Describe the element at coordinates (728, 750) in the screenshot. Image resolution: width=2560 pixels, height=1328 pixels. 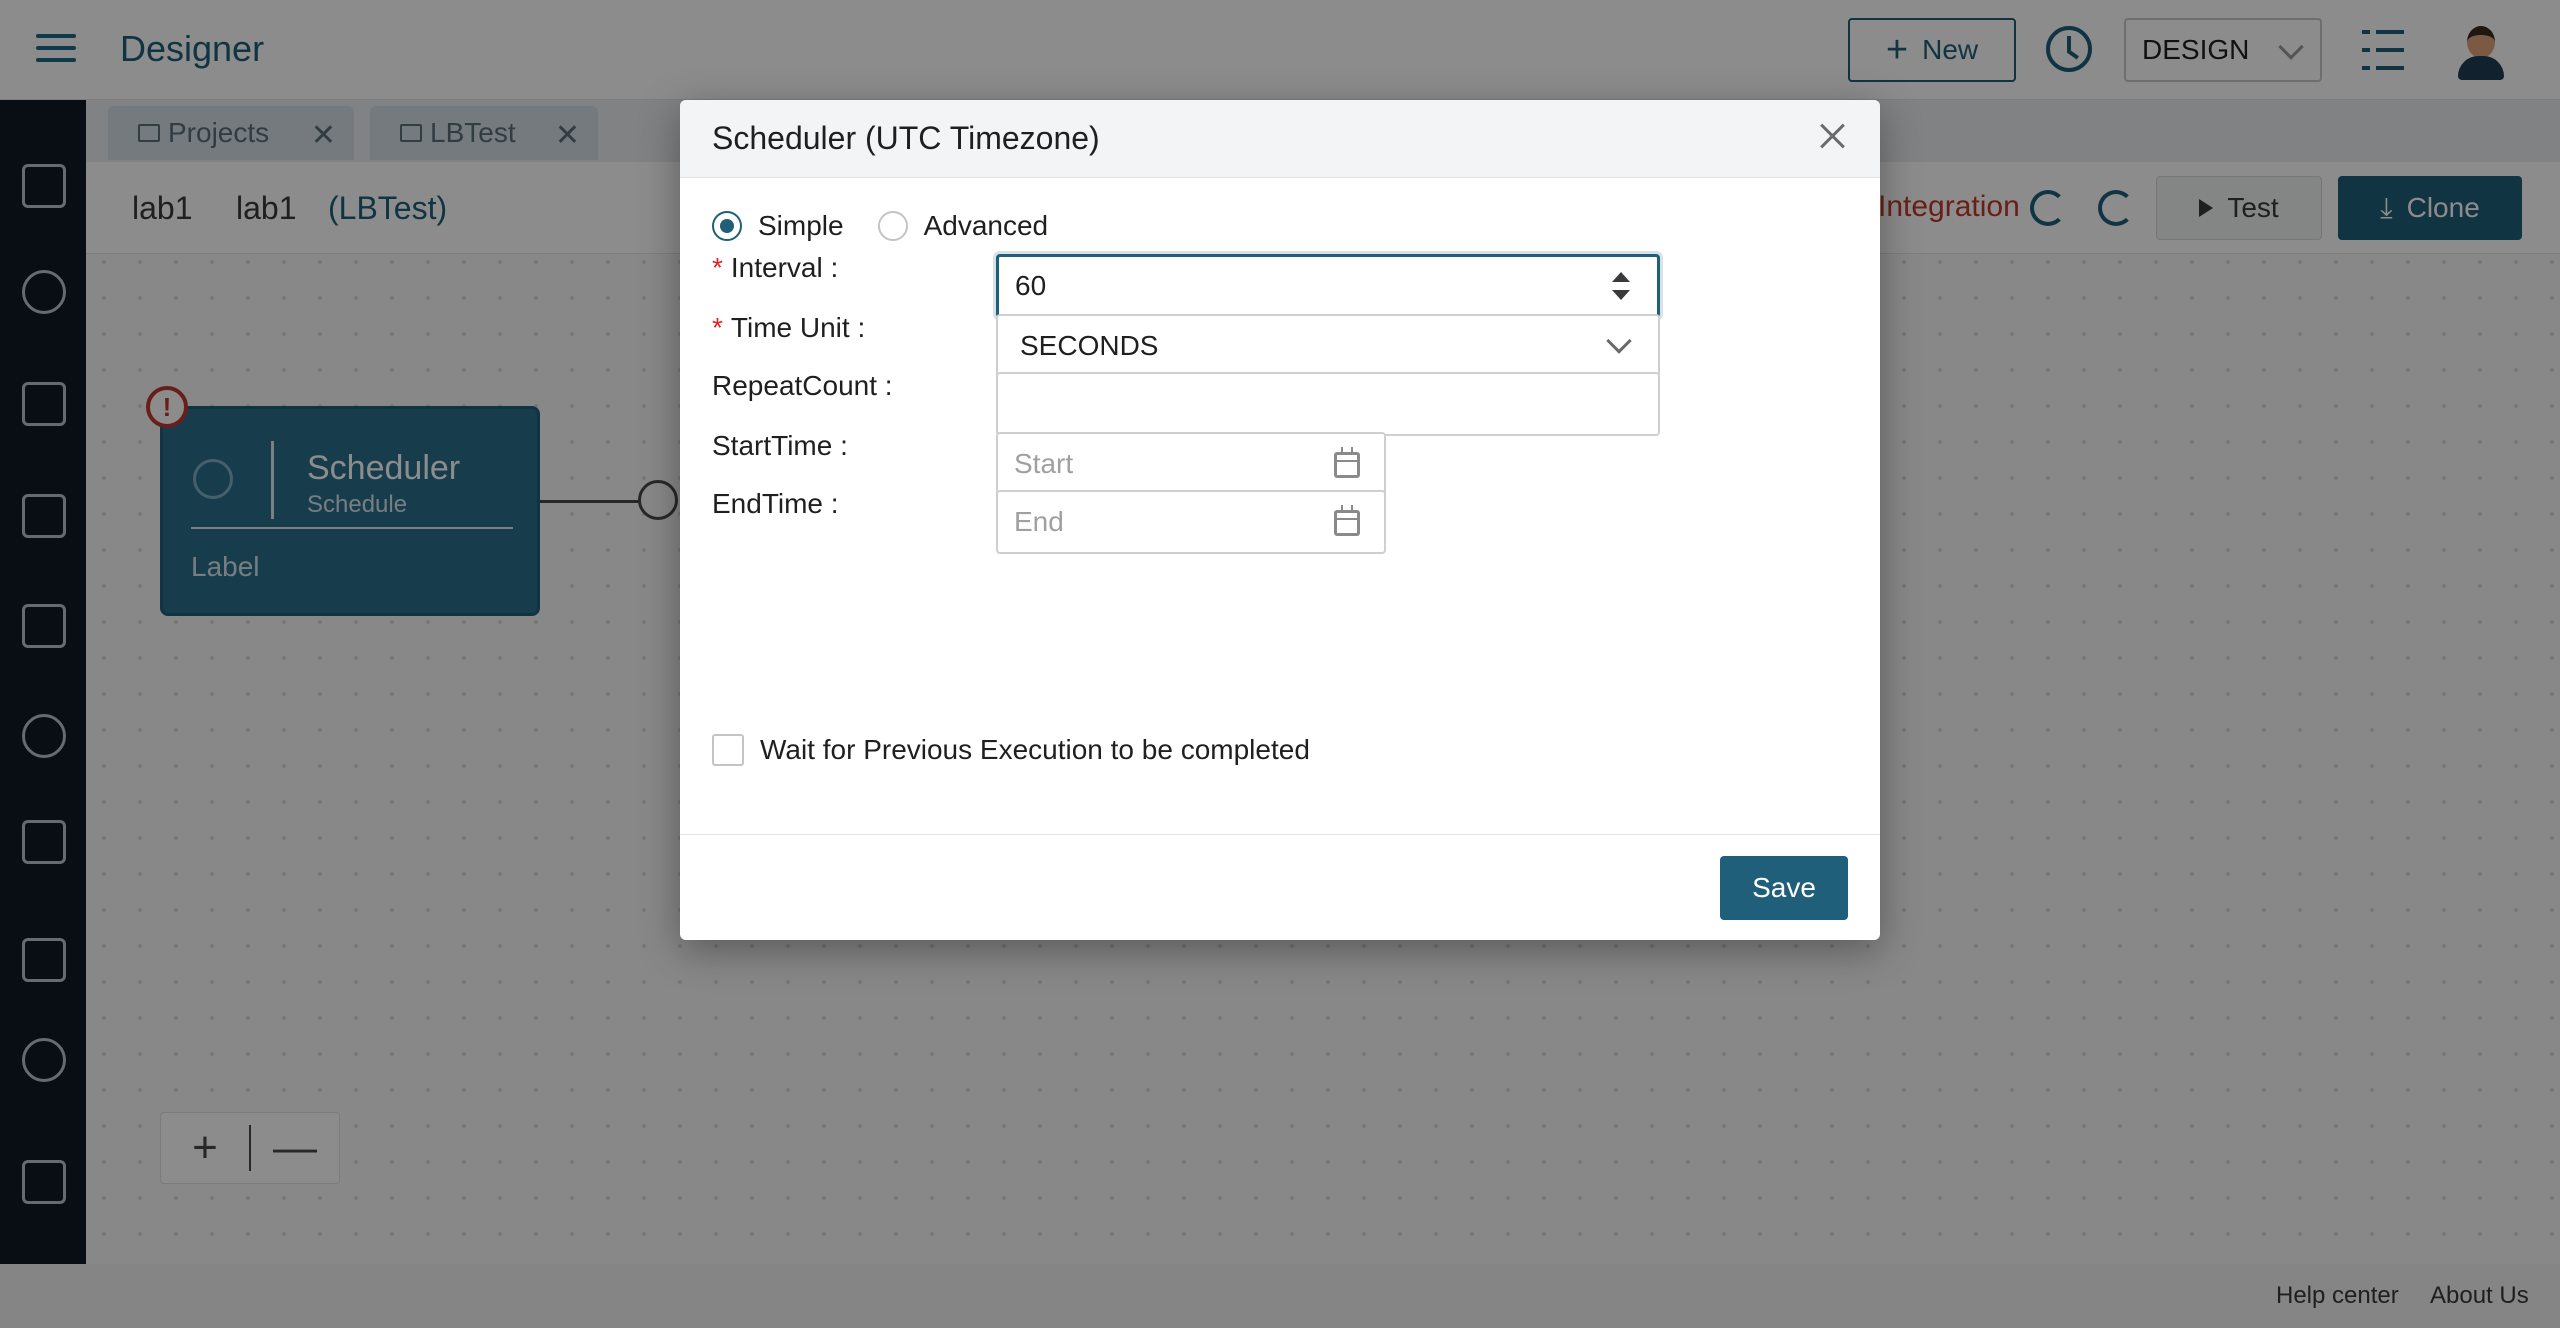
I see `wait-checkbox` at that location.